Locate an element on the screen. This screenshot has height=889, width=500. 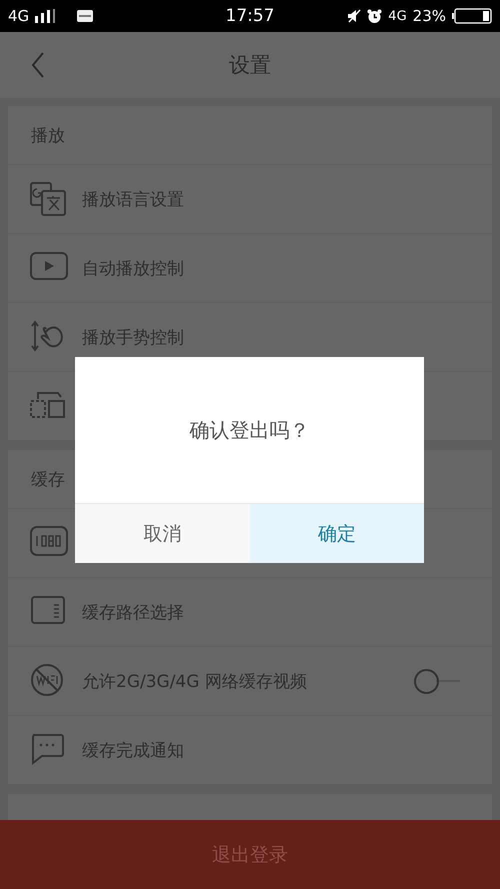
battery-percent: 23% is located at coordinates (429, 16).